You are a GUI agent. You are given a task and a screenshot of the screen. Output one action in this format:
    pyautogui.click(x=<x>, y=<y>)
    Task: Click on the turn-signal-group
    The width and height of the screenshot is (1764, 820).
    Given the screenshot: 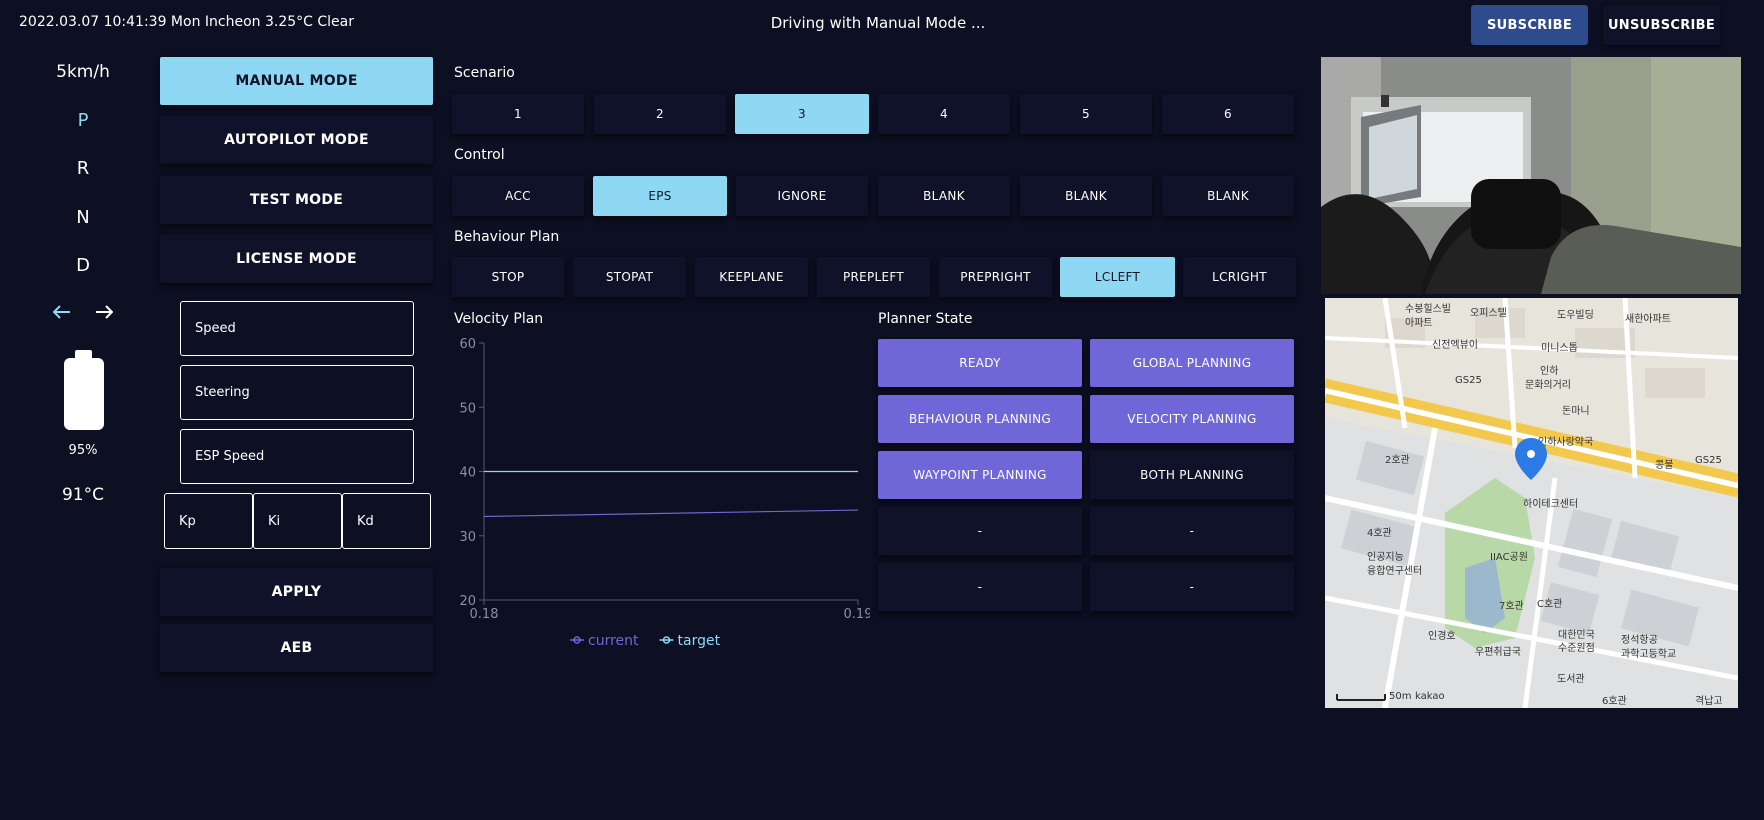 What is the action you would take?
    pyautogui.click(x=83, y=312)
    